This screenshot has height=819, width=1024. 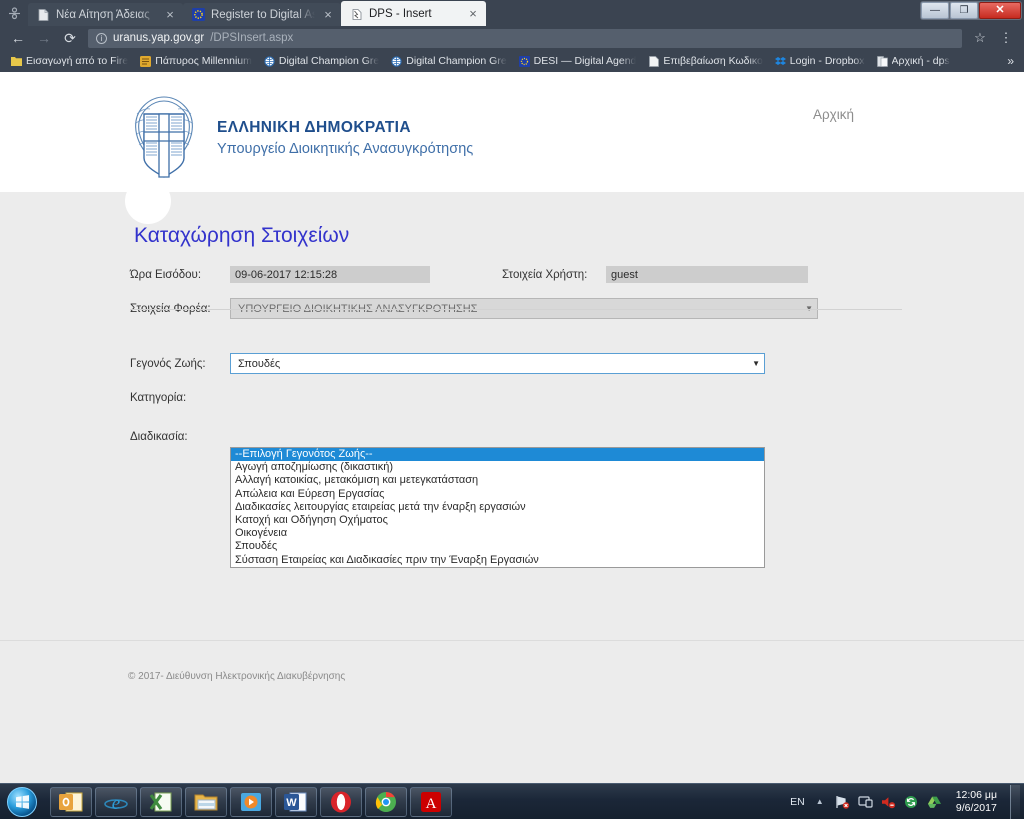 What do you see at coordinates (242, 235) in the screenshot?
I see `page-title: Καταχώρηση Στοιχείων` at bounding box center [242, 235].